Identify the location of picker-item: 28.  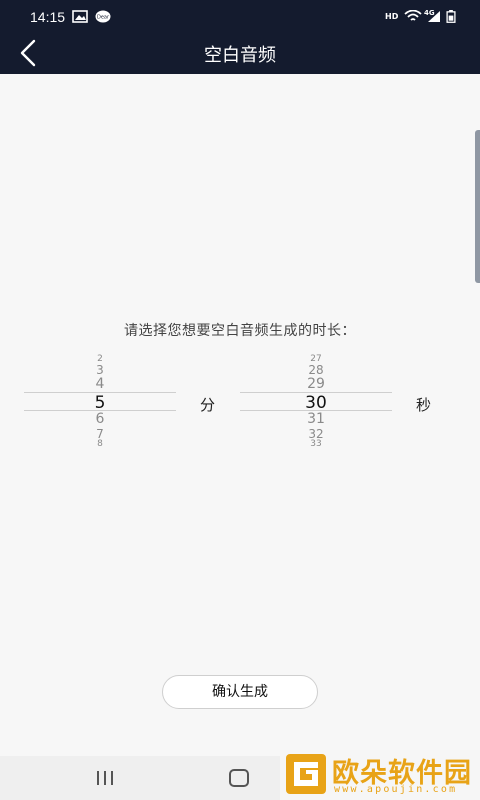
(316, 370).